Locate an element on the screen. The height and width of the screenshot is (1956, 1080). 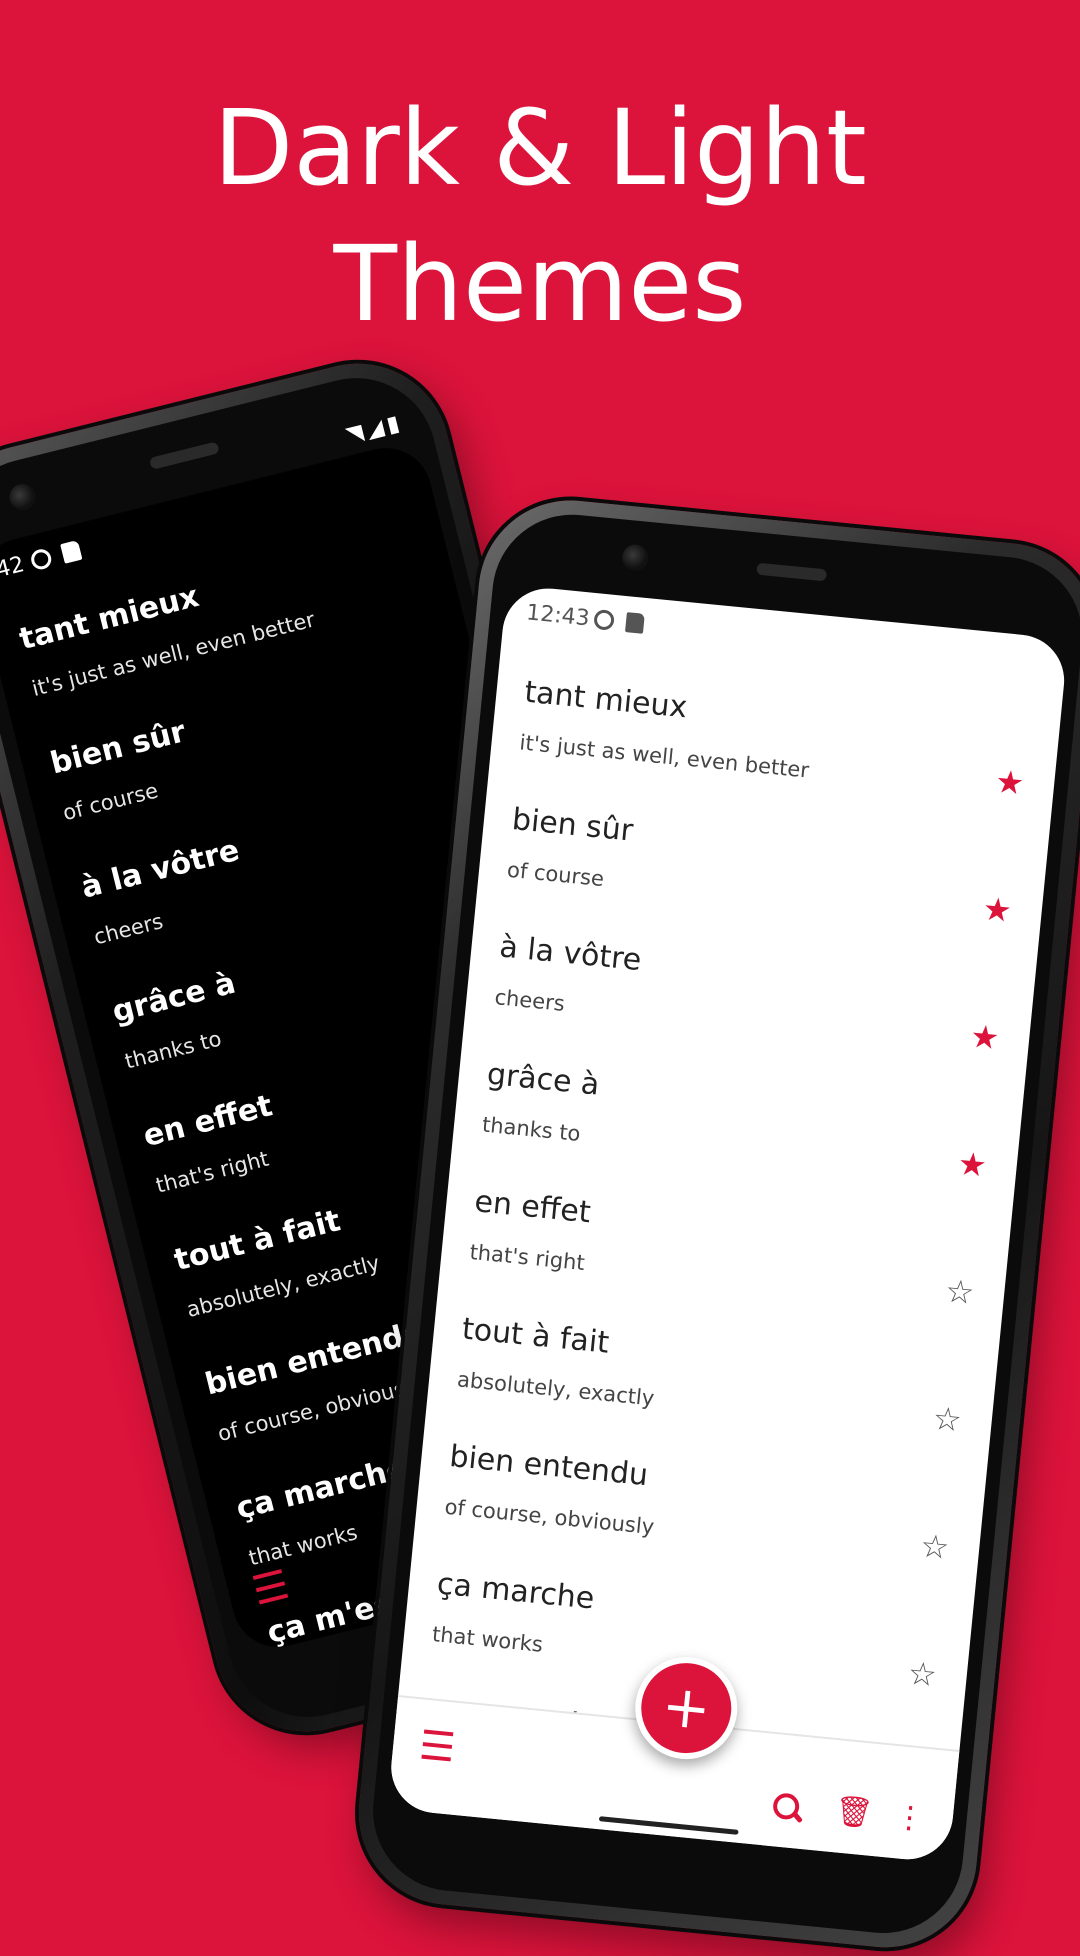
phrase-definition: absolutely, exactly is located at coordinates (556, 1389).